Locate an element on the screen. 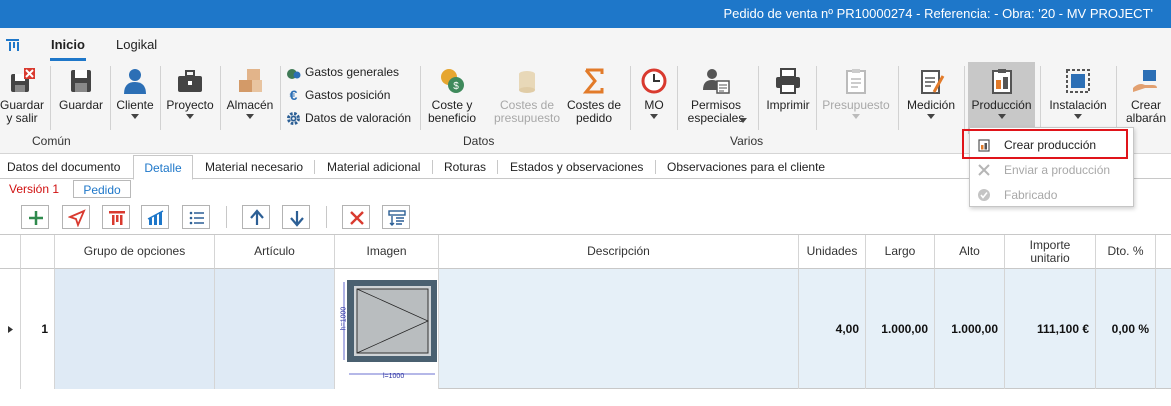  cell-imagen: h=1000 l=1000 is located at coordinates (387, 329).